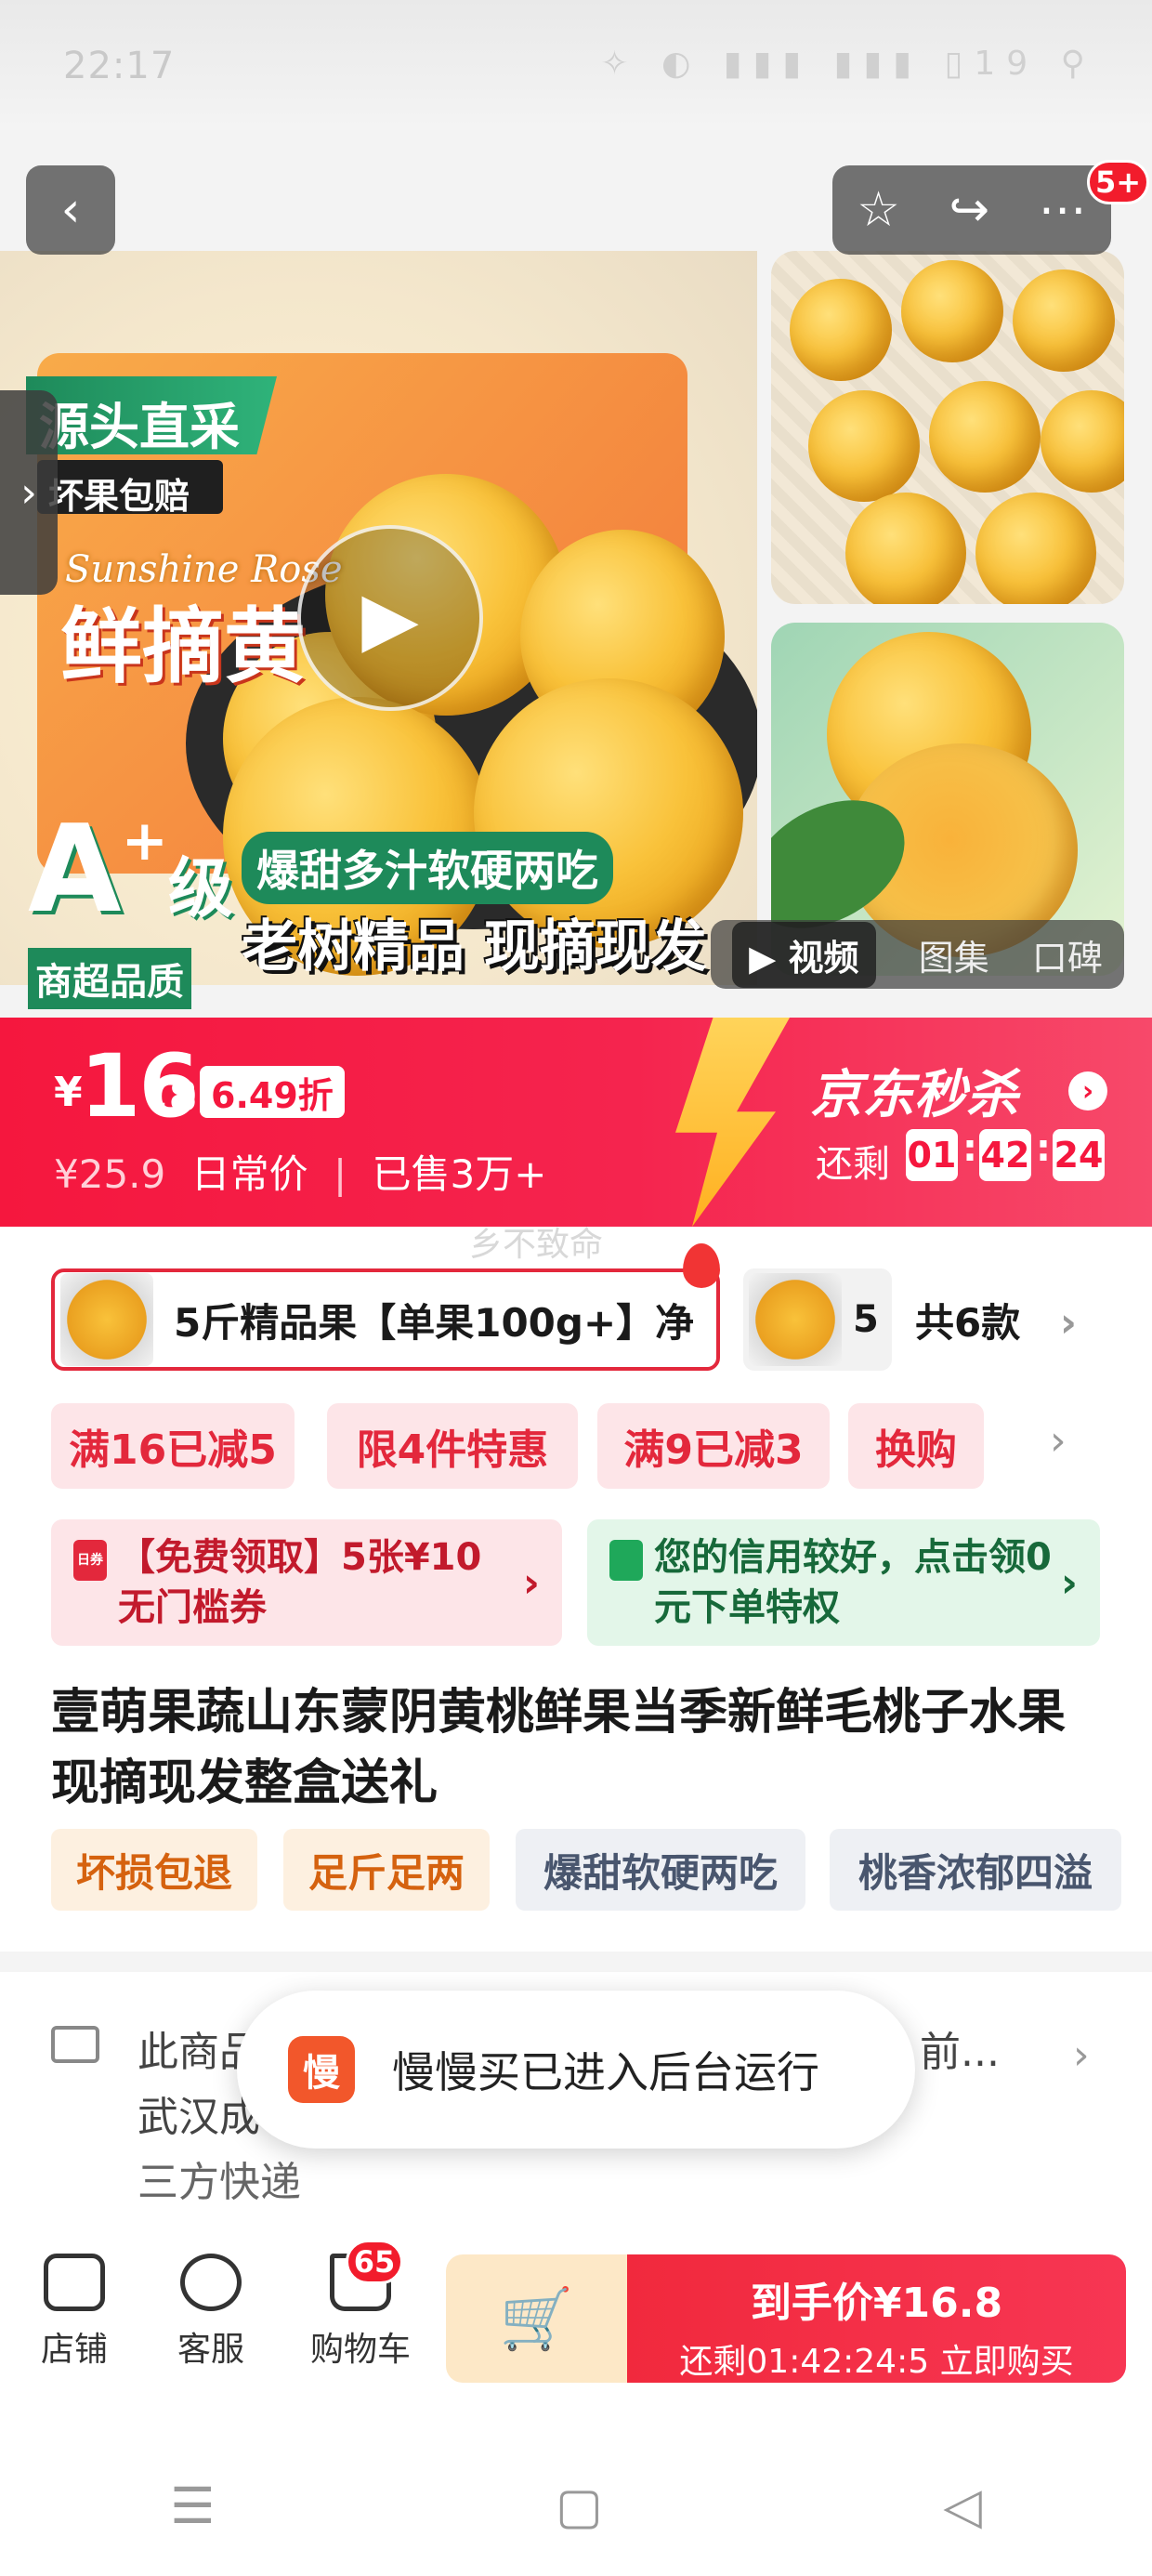 The height and width of the screenshot is (2576, 1152). What do you see at coordinates (914, 1090) in the screenshot?
I see `jd-flash-sale-title: 京东秒杀` at bounding box center [914, 1090].